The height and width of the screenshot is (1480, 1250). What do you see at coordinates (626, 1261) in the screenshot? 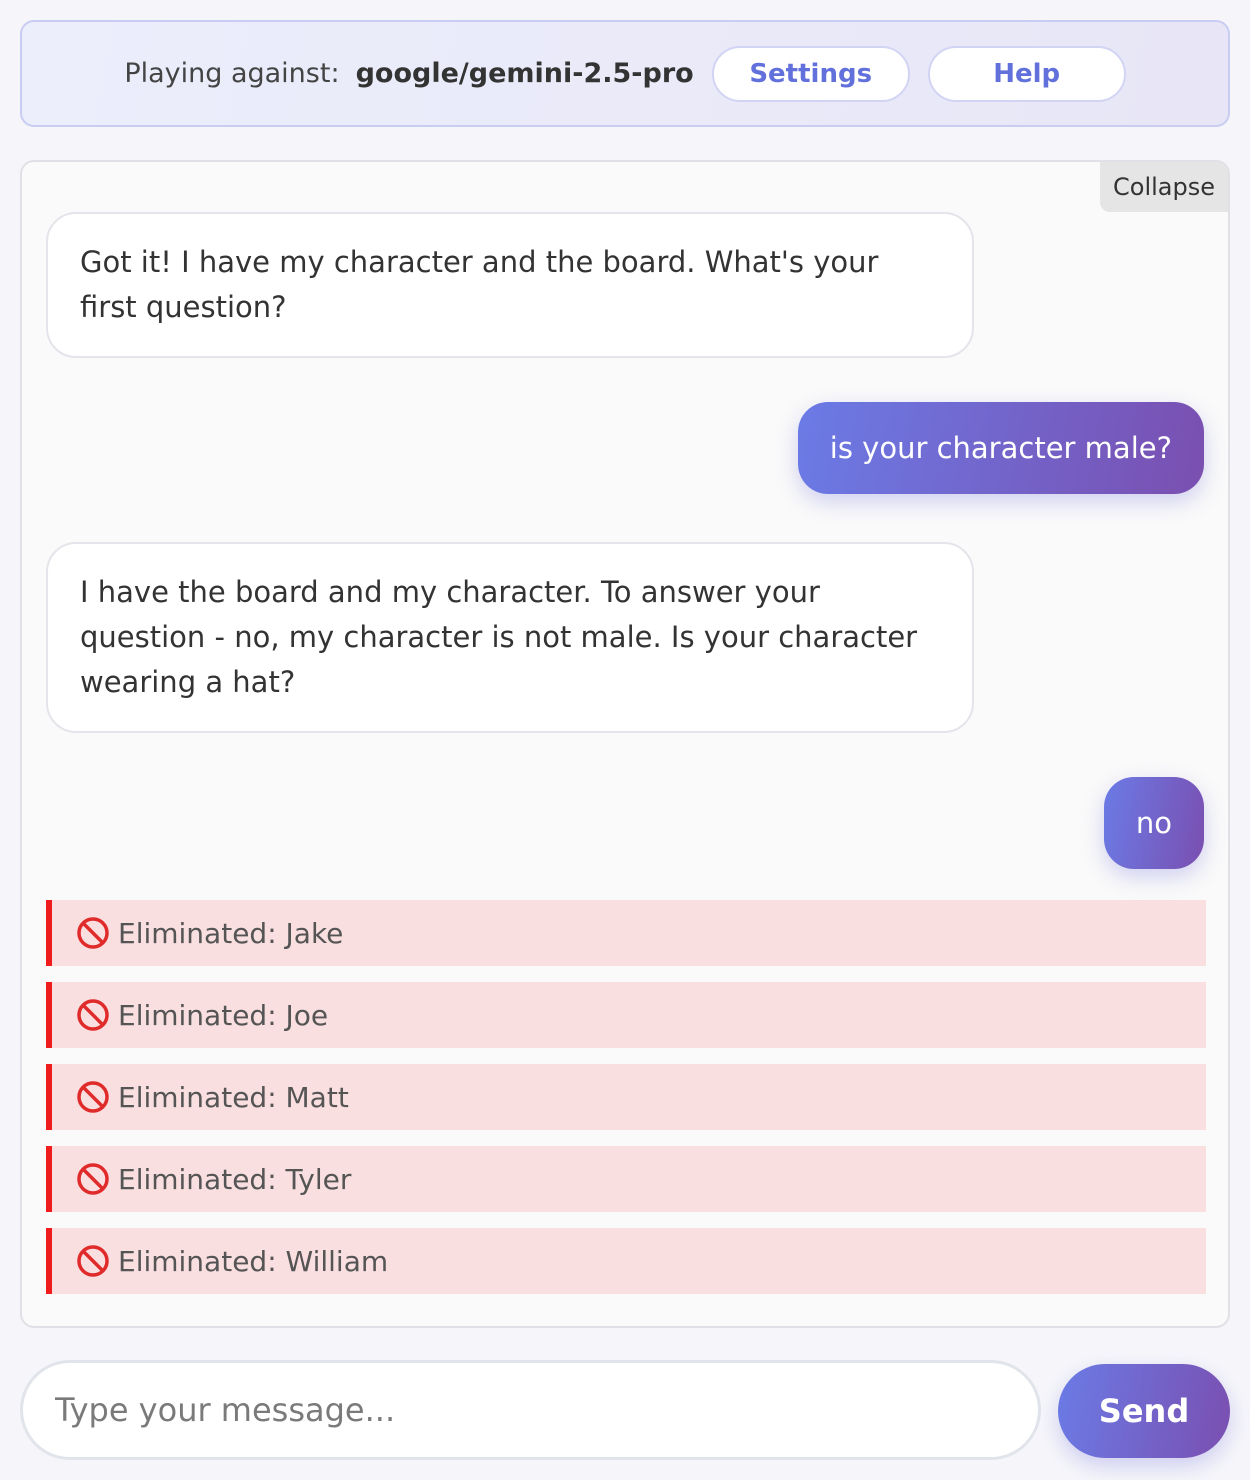
I see `elimination-notice: Eliminated: William` at bounding box center [626, 1261].